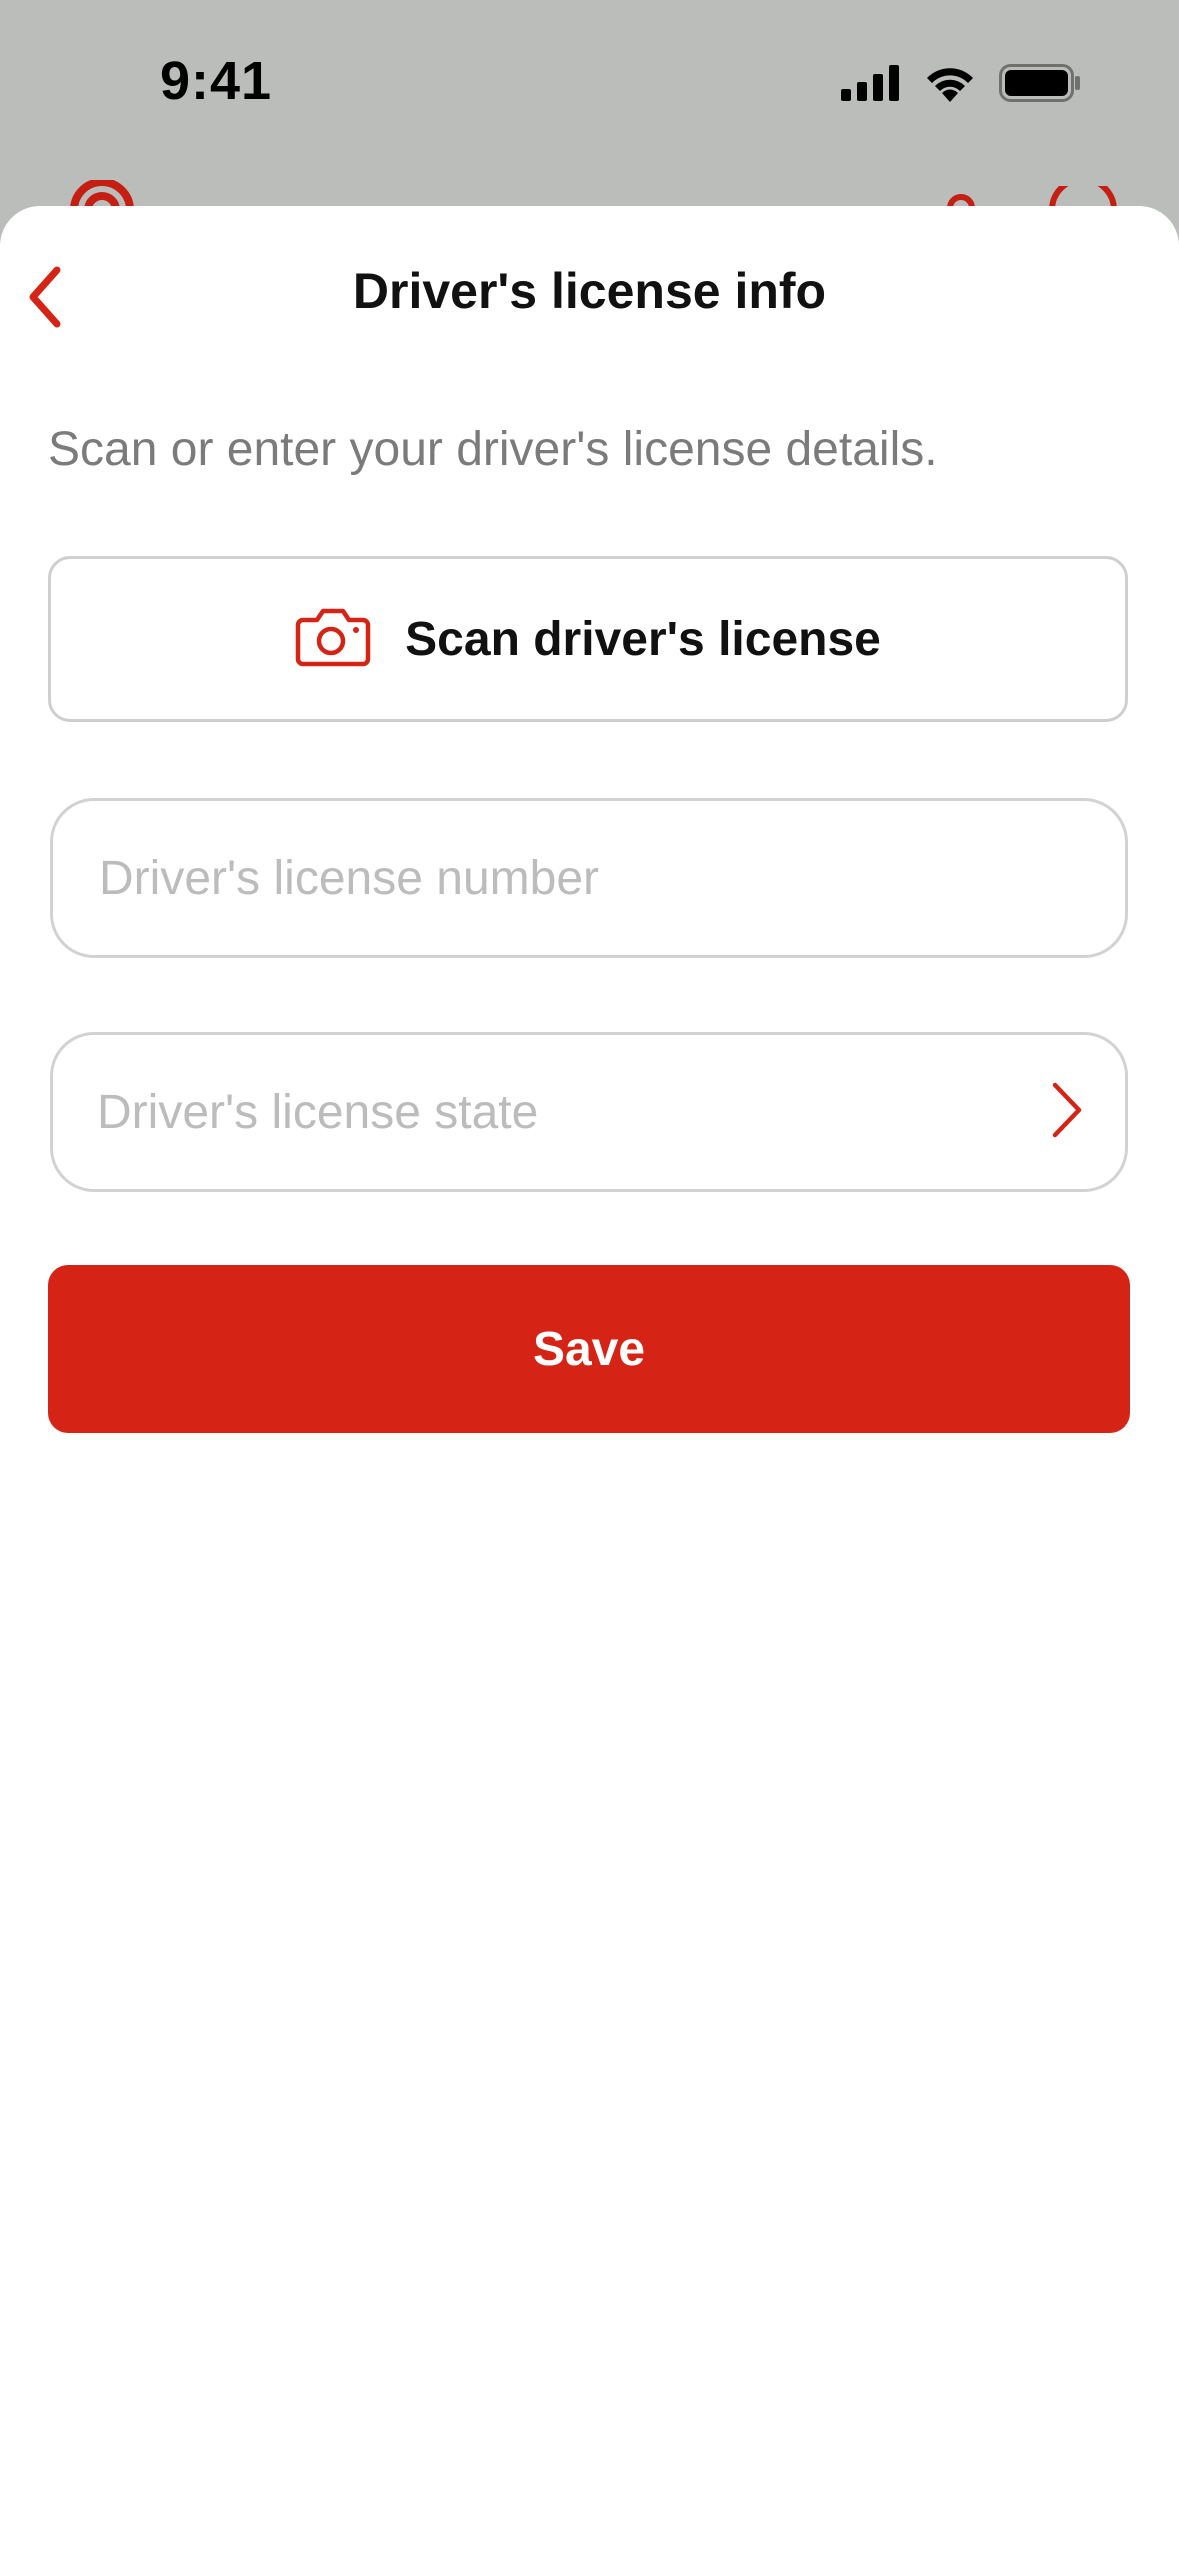  Describe the element at coordinates (950, 85) in the screenshot. I see `wifi-icon` at that location.